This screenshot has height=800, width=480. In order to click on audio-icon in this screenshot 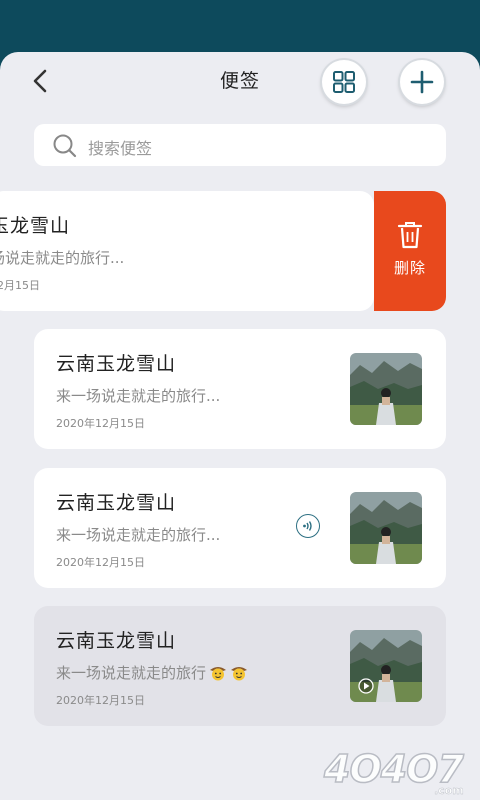, I will do `click(308, 526)`.